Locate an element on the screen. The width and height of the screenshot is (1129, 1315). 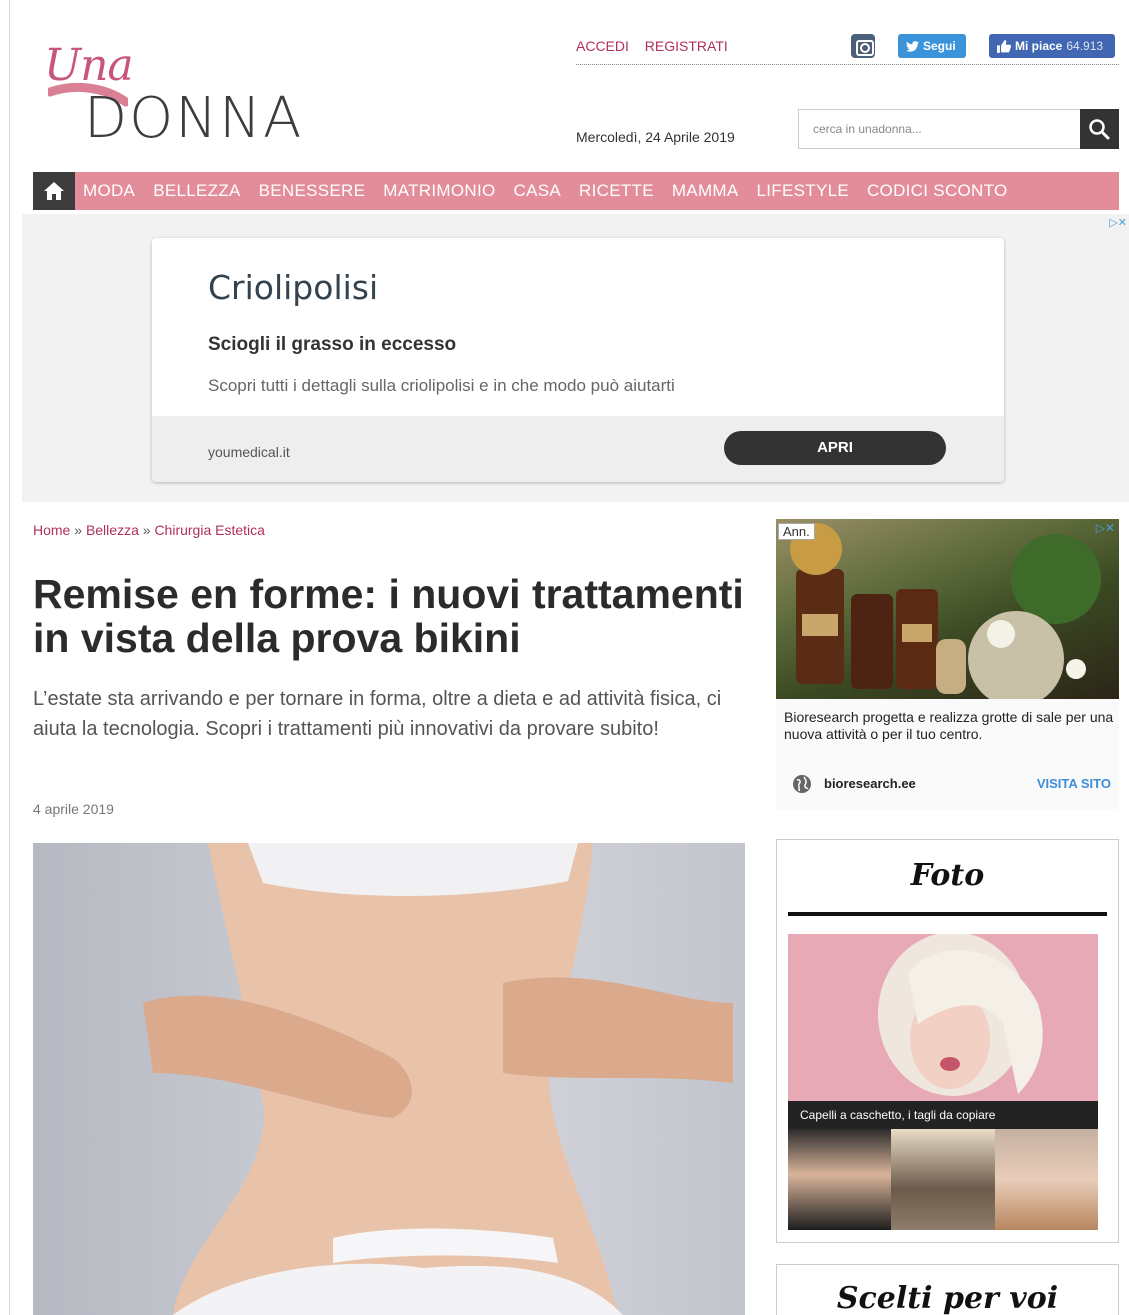
twitter-follow-label: Segui is located at coordinates (939, 46).